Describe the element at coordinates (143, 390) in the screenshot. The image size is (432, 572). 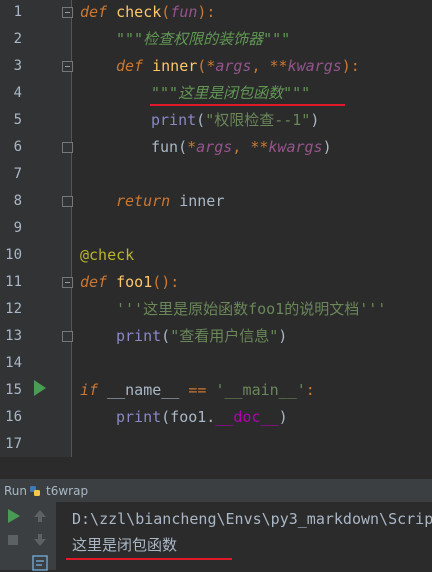
I see `identifier: __name__` at that location.